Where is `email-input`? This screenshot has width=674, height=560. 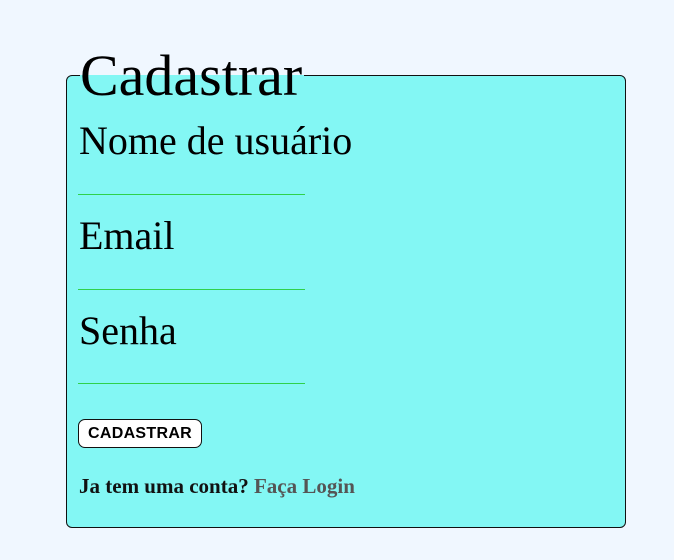 email-input is located at coordinates (191, 278).